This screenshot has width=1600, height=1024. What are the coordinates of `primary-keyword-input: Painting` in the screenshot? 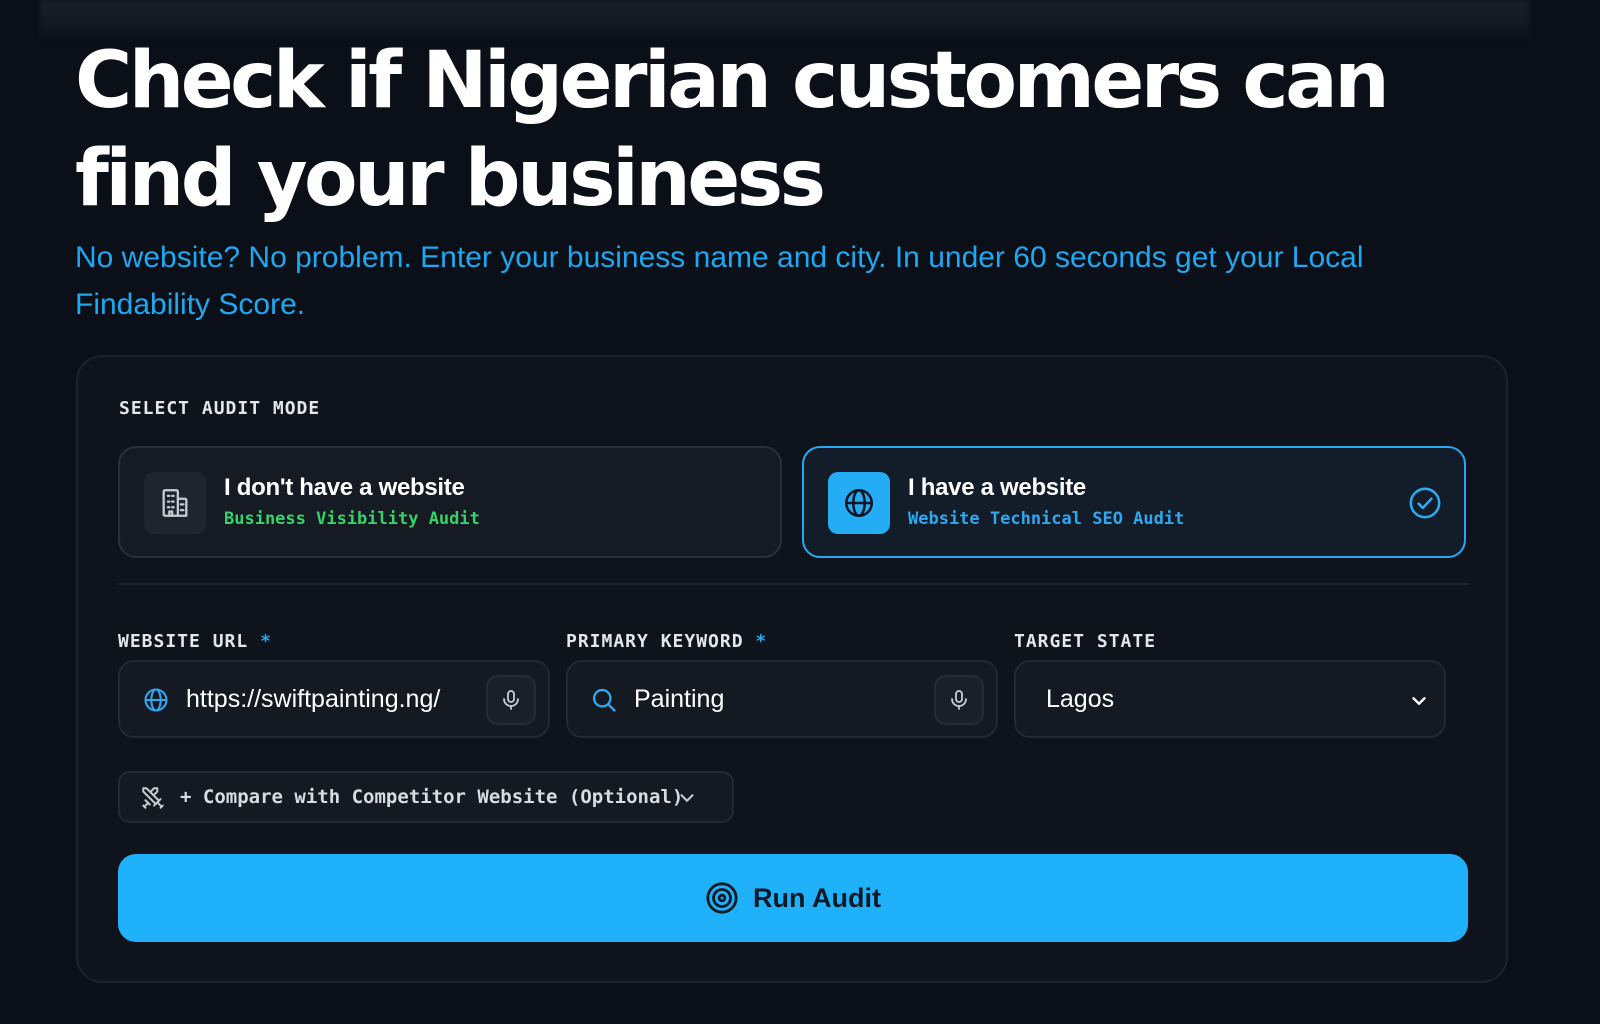 It's located at (782, 699).